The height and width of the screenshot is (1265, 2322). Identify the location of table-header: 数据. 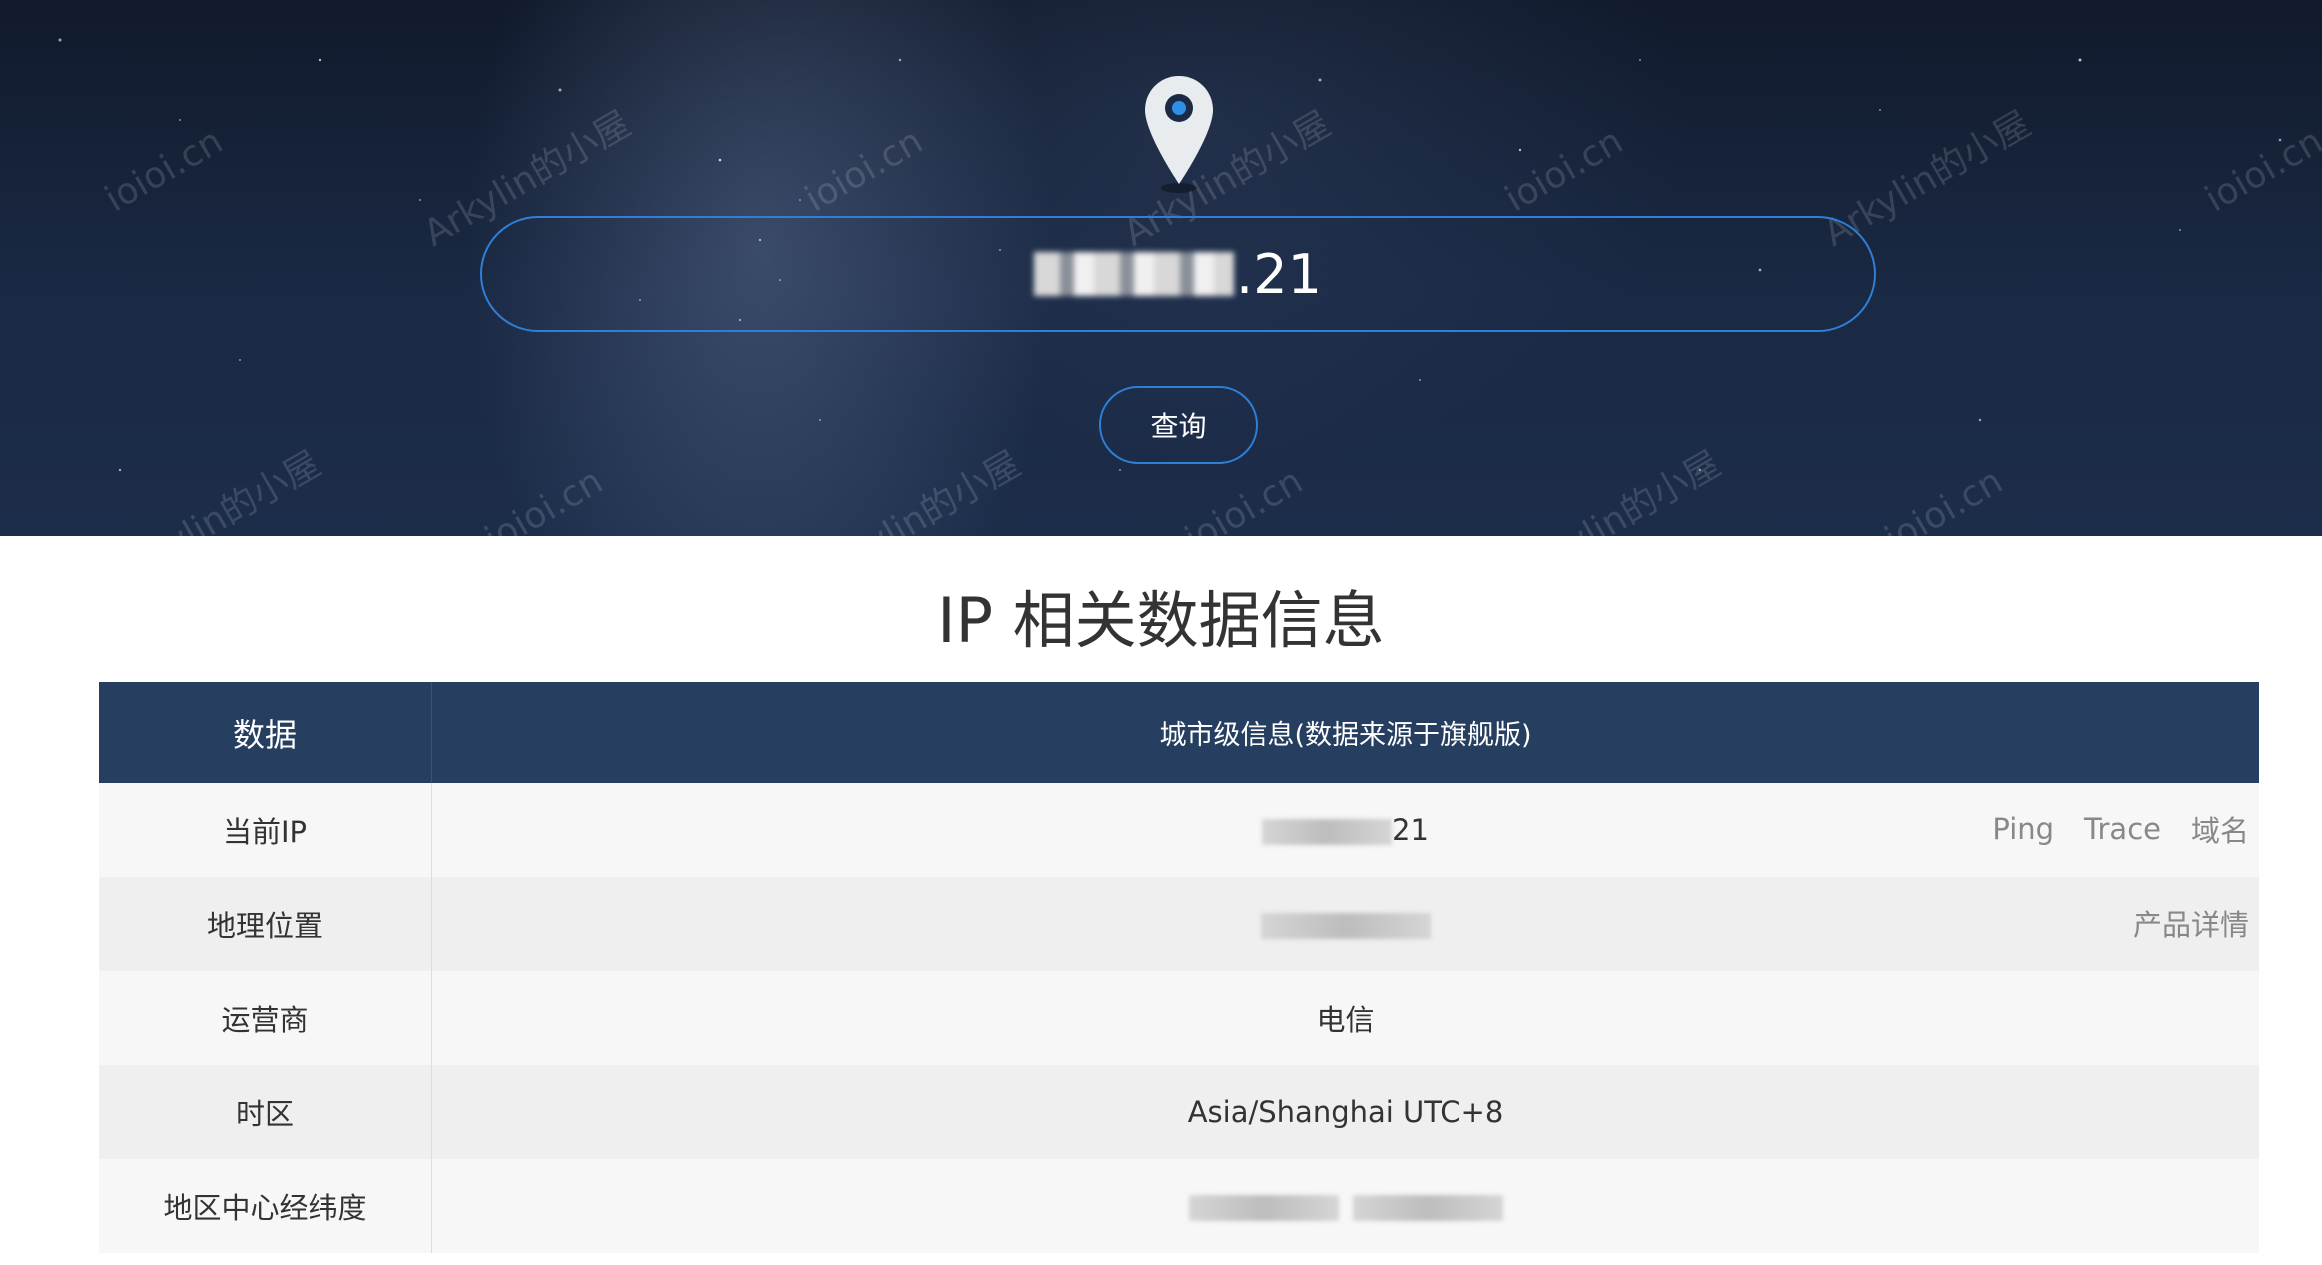
(265, 732).